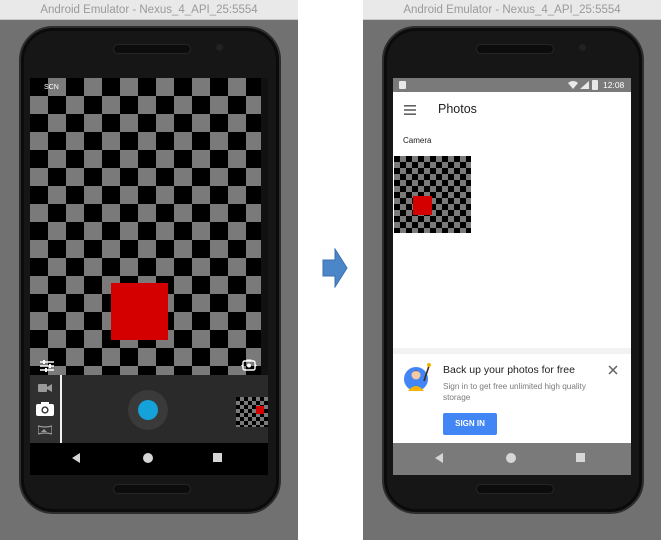 The image size is (661, 540). I want to click on preview-red-square, so click(139, 311).